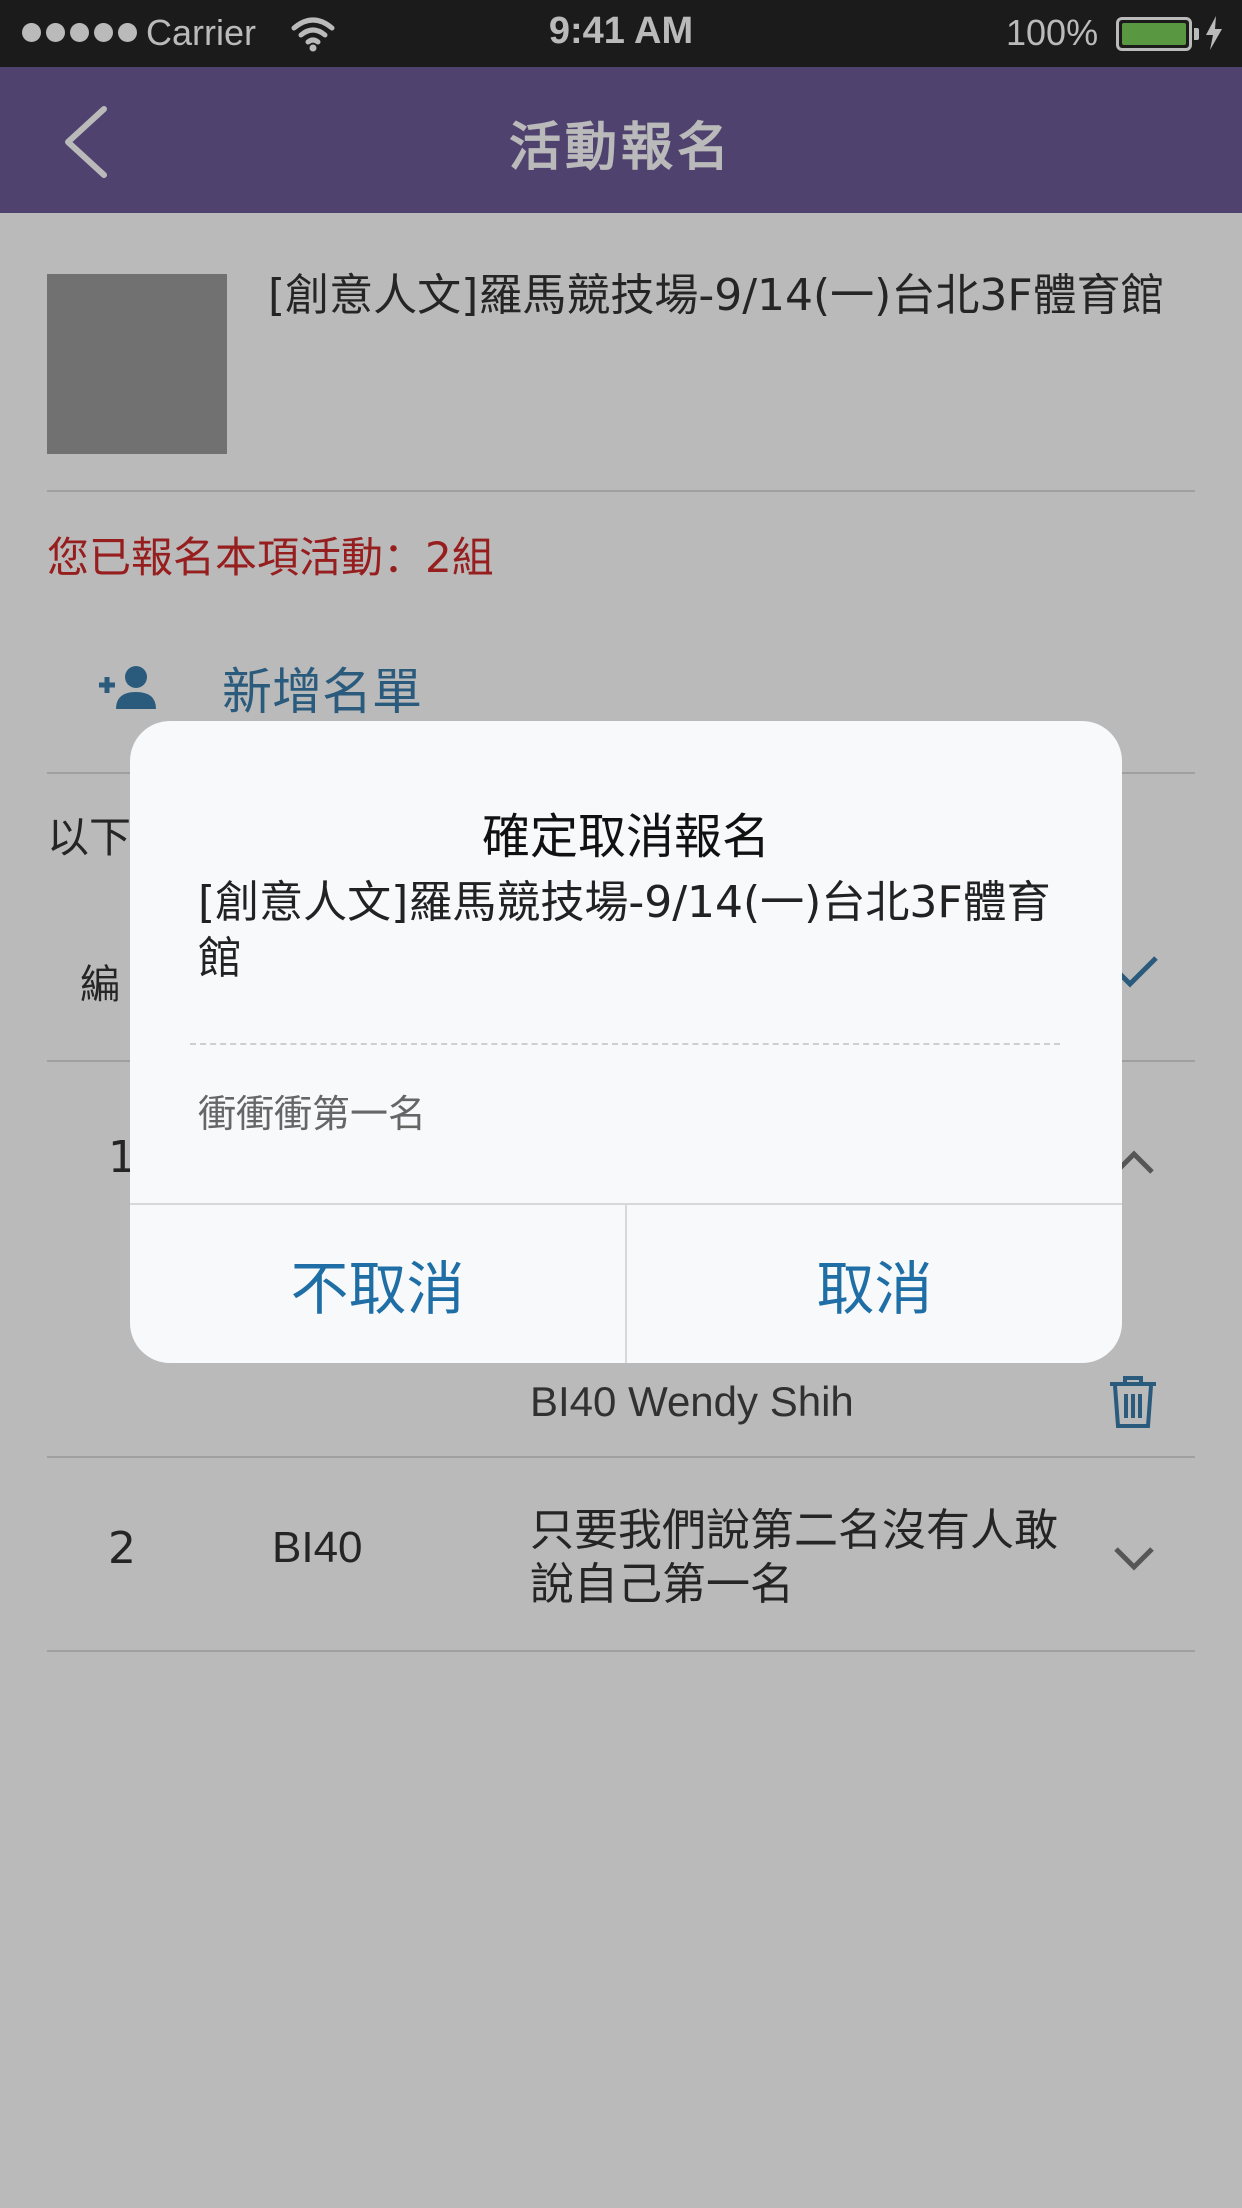 The height and width of the screenshot is (2208, 1242). I want to click on dialog-team-name: 衝衝衝第一名, so click(312, 1114).